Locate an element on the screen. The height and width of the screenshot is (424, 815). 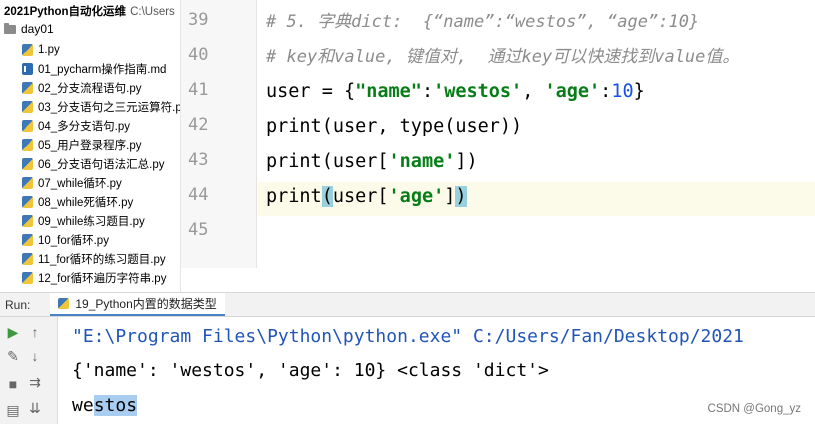
code-token: ]) is located at coordinates (466, 161).